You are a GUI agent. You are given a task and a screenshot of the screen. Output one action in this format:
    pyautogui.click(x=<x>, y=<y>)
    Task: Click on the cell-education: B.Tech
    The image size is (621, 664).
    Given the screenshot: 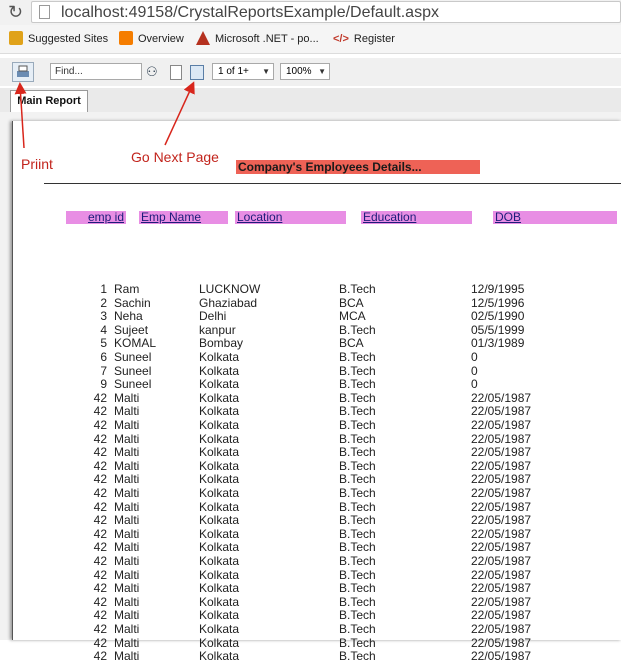 What is the action you would take?
    pyautogui.click(x=357, y=656)
    